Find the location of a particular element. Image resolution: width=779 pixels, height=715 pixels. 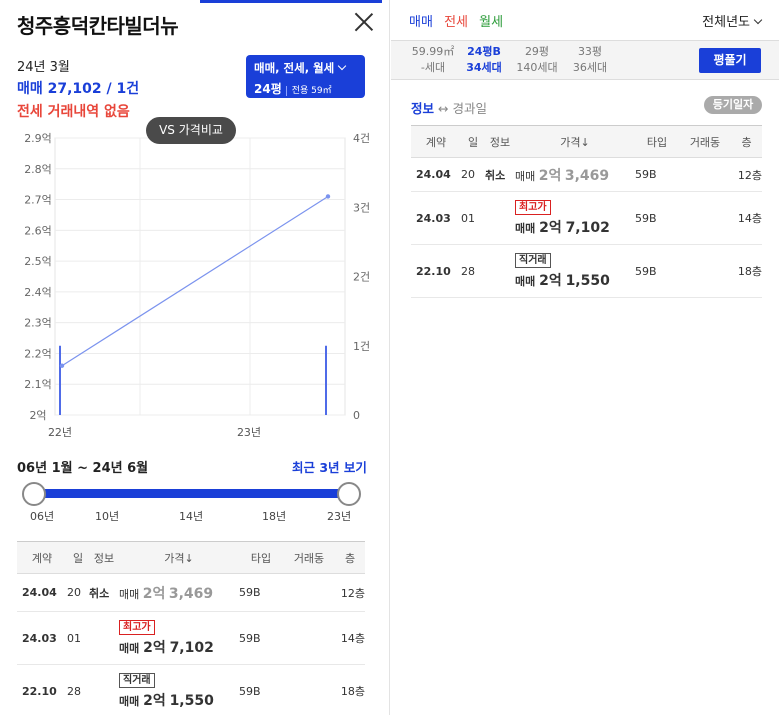

trade-type-selector: 매매, 전세, 월세 24평 전용 59㎡ is located at coordinates (305, 76).